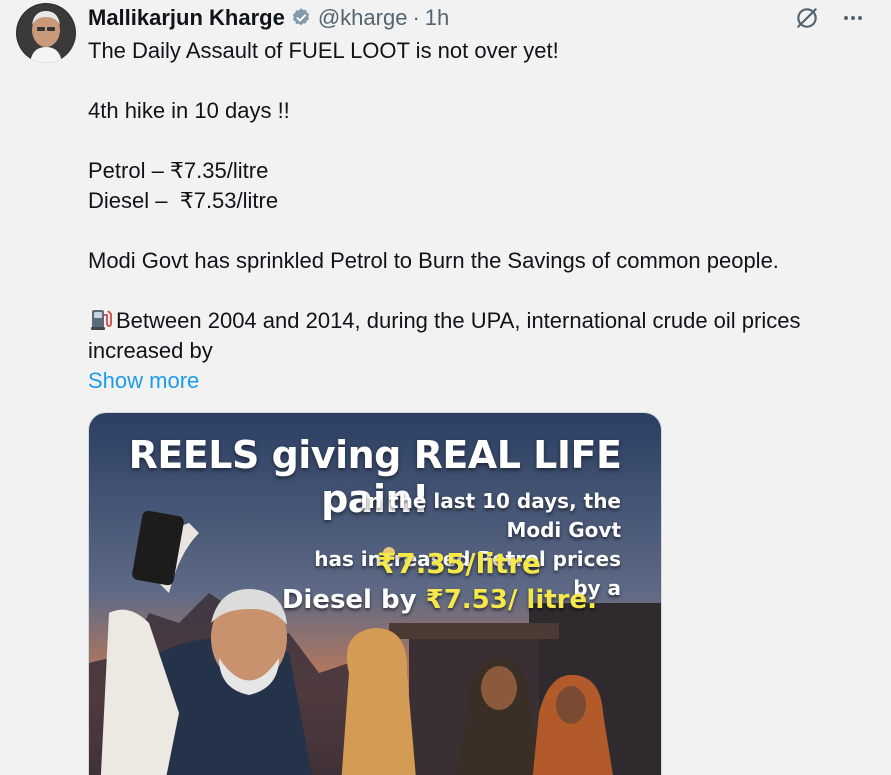 The width and height of the screenshot is (891, 775). I want to click on tweet-line: 4th hike in 10 days !!, so click(189, 110).